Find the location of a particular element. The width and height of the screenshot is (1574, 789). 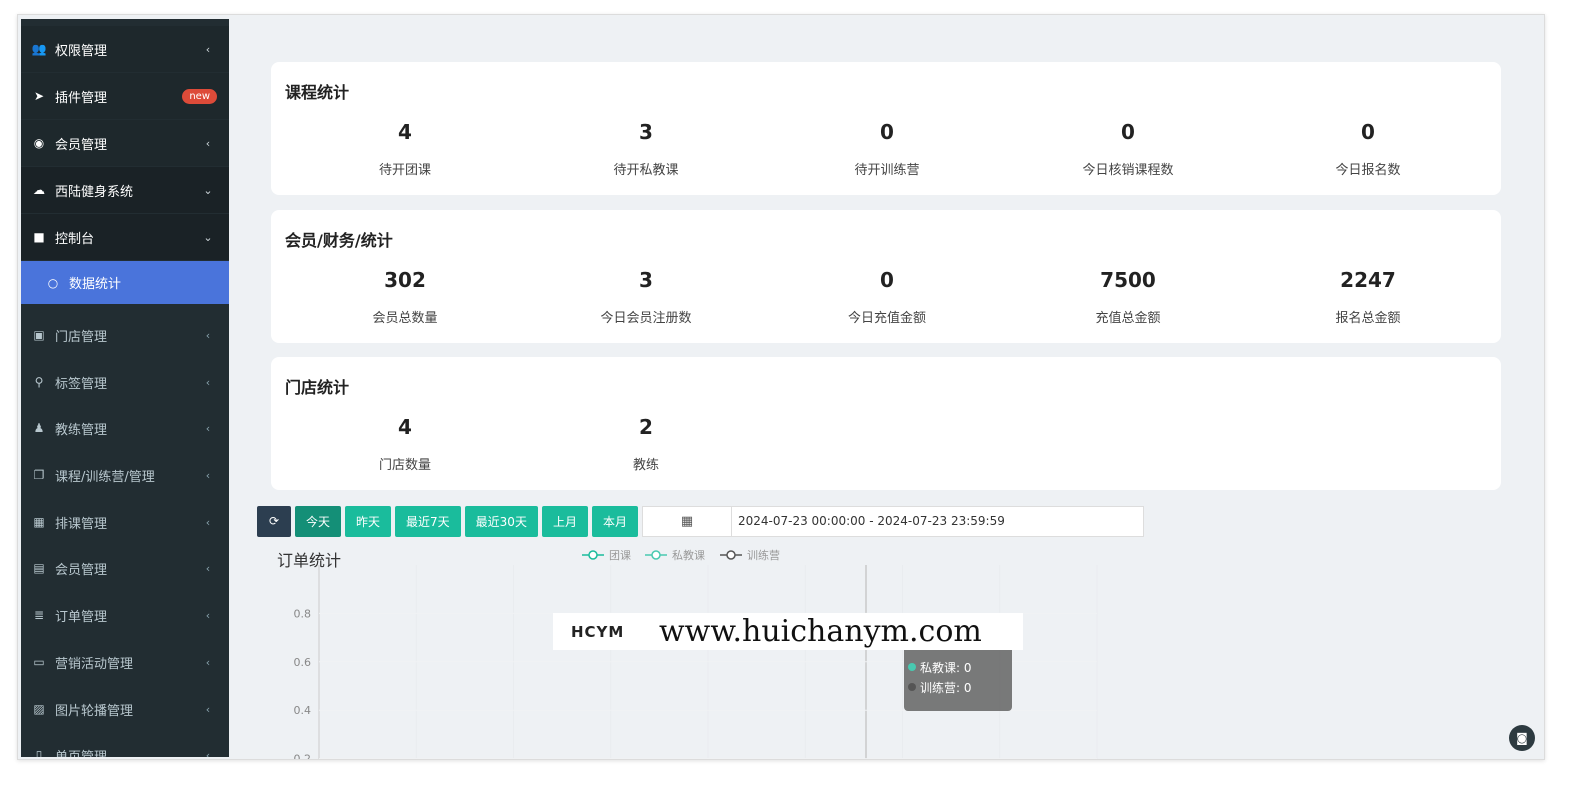

stat-label: 门店数量 is located at coordinates (404, 465).